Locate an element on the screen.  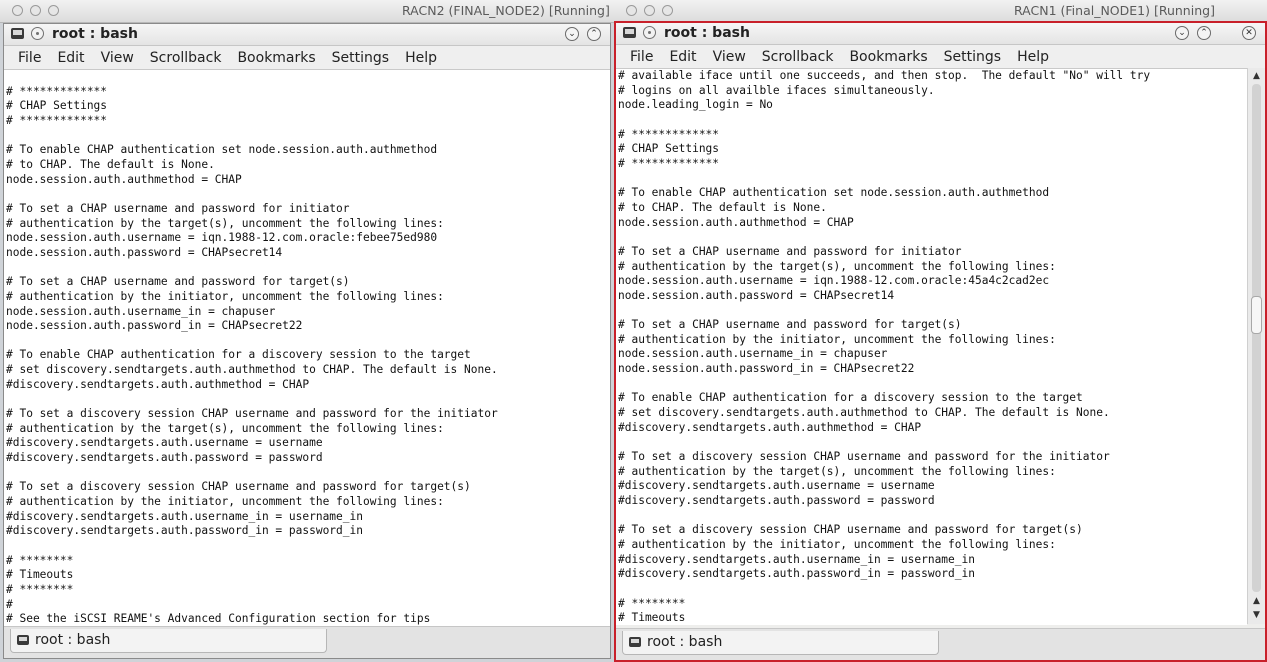
konsole-tabbar-right: root : bash is located at coordinates (940, 644).